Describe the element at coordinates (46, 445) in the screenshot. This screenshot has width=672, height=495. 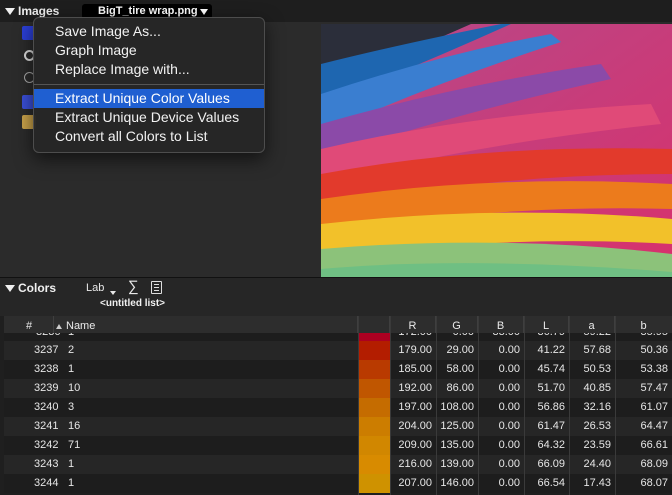
I see `cell-index: 3242` at that location.